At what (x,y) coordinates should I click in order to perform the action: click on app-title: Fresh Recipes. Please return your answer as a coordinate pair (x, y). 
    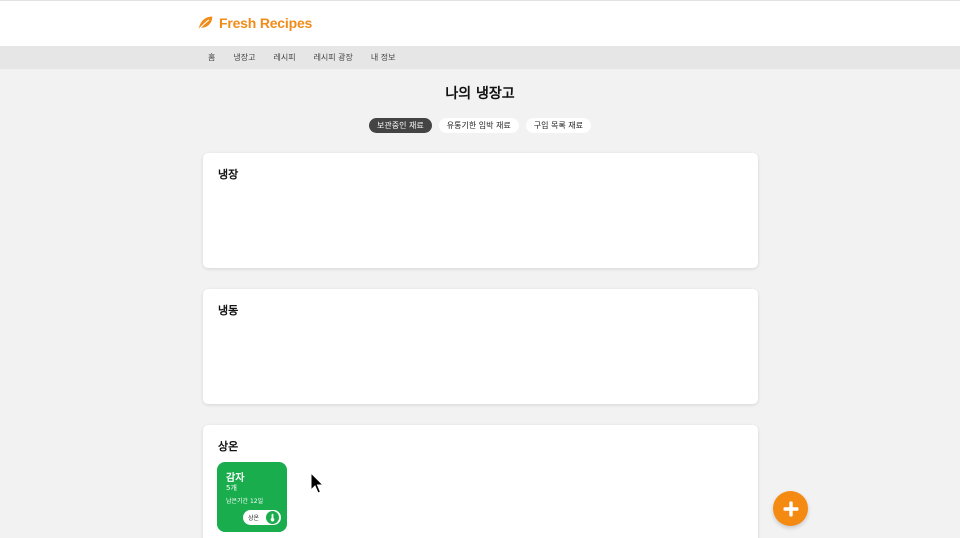
    Looking at the image, I should click on (266, 22).